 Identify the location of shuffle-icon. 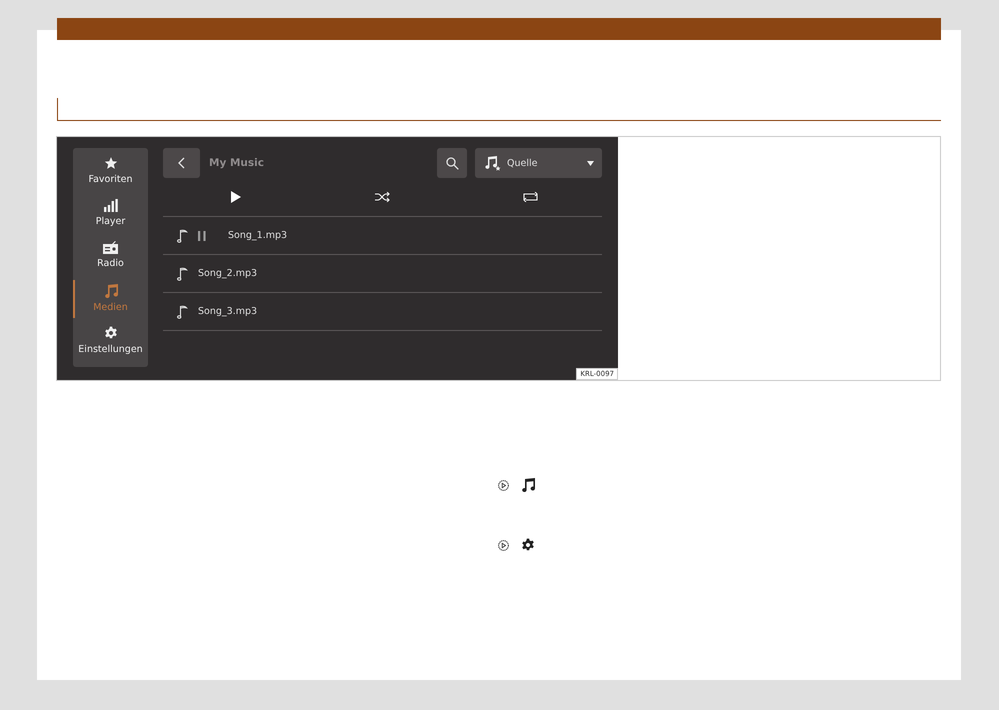
(382, 197).